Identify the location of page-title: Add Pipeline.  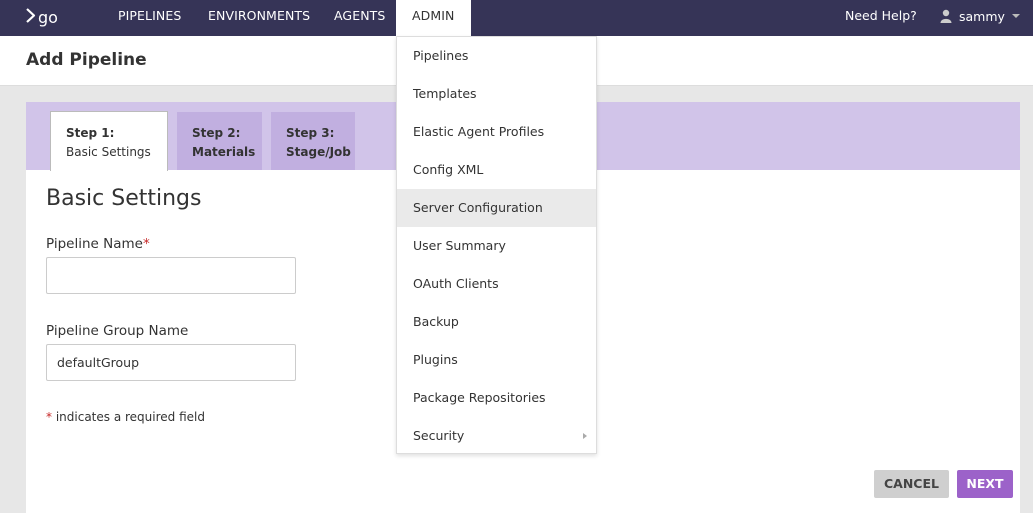
(86, 60).